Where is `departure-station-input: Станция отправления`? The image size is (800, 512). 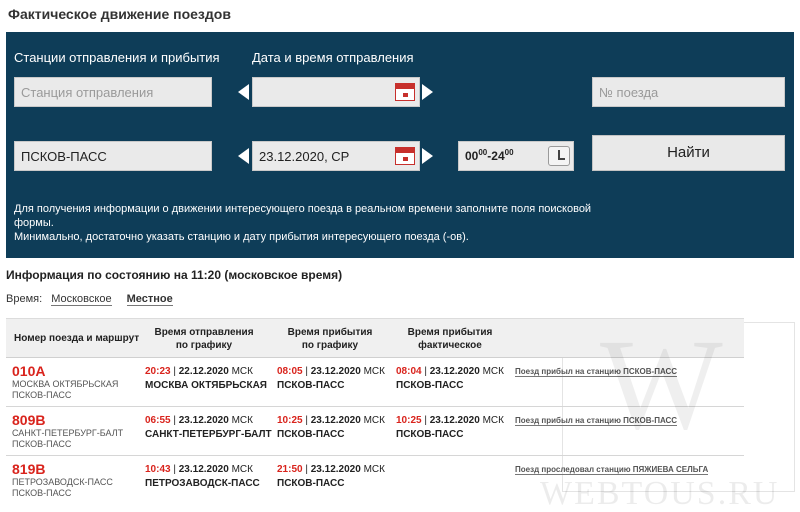 departure-station-input: Станция отправления is located at coordinates (113, 92).